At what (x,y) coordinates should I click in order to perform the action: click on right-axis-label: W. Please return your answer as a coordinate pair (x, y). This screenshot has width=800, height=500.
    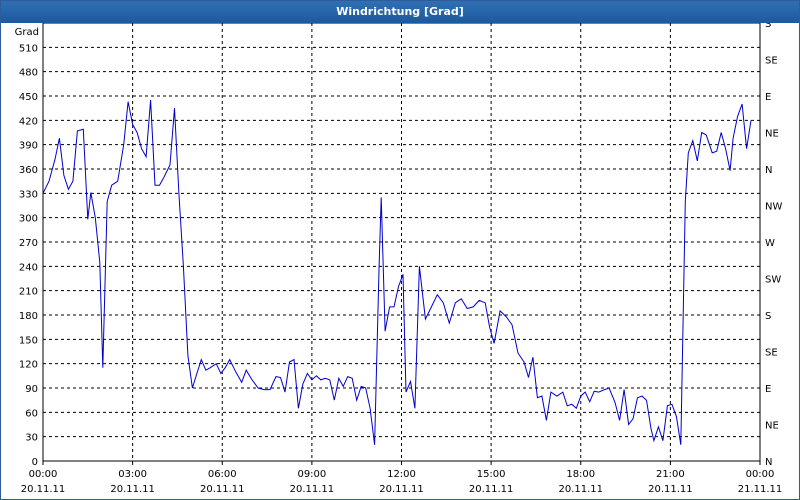
    Looking at the image, I should click on (770, 243).